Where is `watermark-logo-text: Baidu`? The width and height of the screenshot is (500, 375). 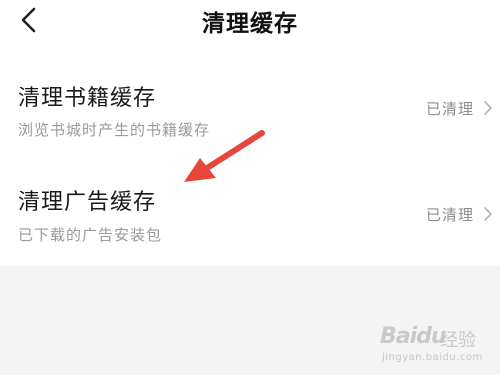
watermark-logo-text: Baidu is located at coordinates (413, 336).